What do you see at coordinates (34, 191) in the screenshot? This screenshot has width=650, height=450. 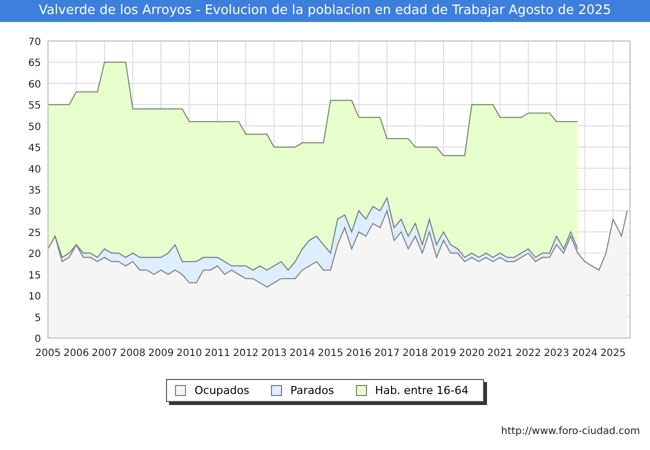 I see `y-tick-label: 35` at bounding box center [34, 191].